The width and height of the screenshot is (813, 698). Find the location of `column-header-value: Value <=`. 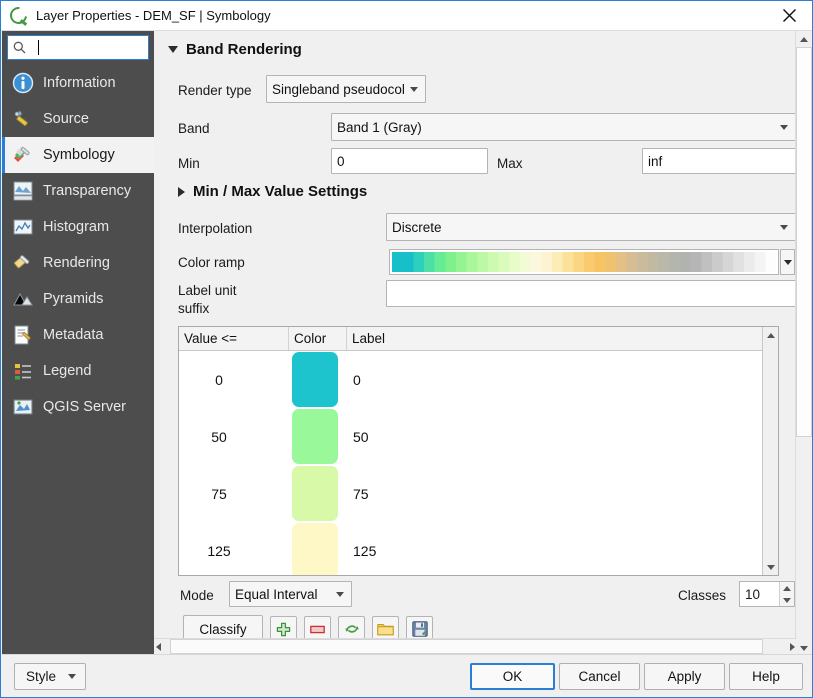

column-header-value: Value <= is located at coordinates (234, 338).